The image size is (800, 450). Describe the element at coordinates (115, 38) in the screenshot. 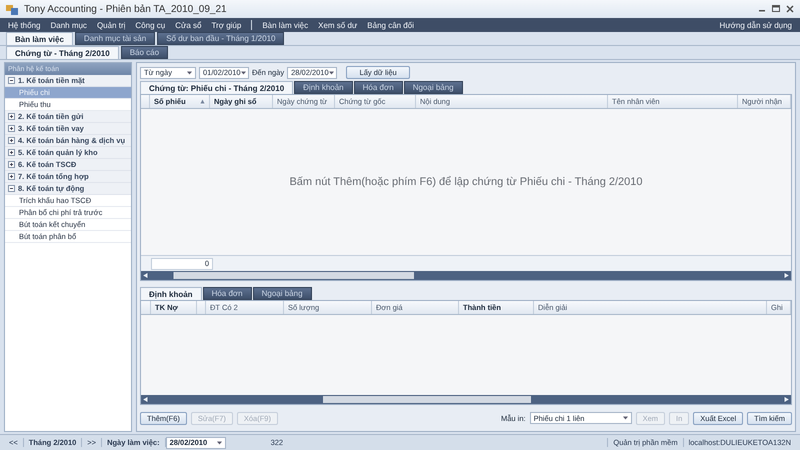

I see `workspace-tab: Danh mục tài sản` at that location.